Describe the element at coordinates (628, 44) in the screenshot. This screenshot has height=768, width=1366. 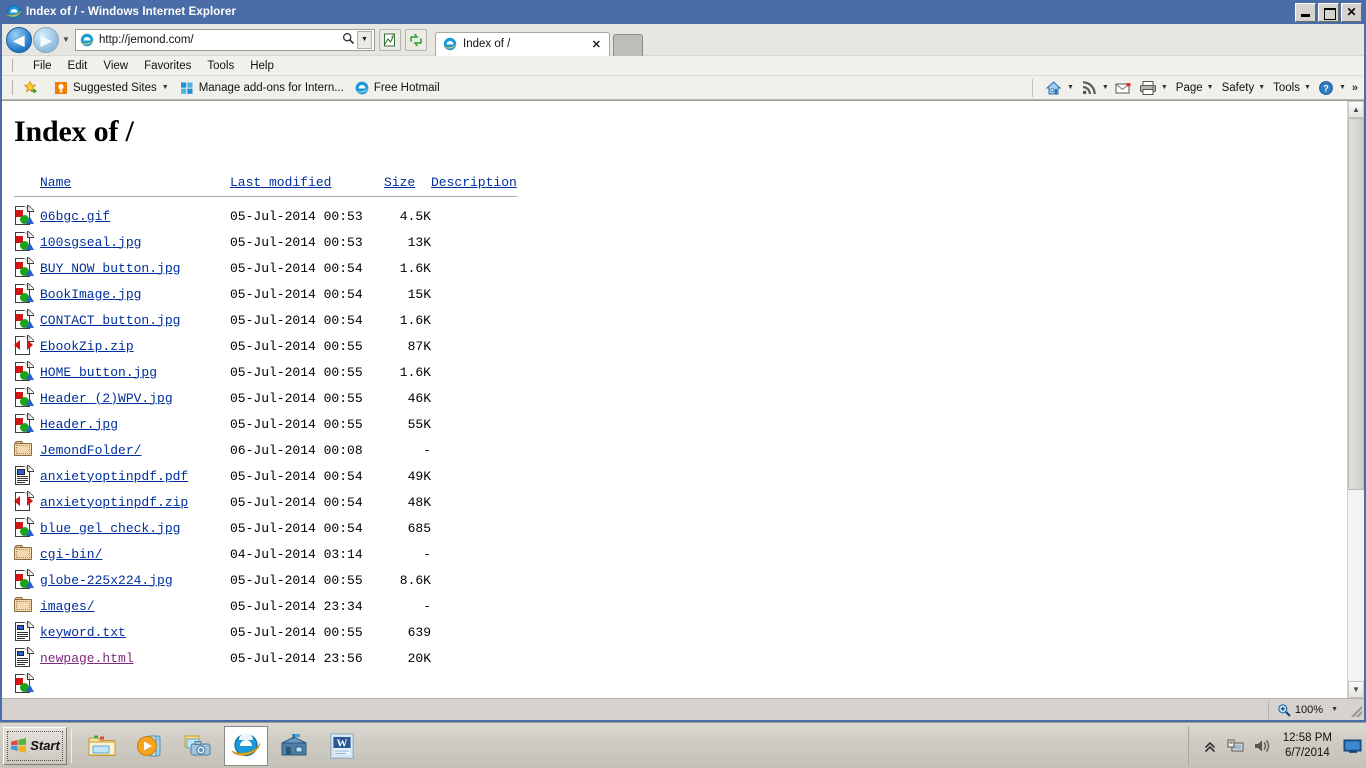
I see `new-tab-button` at that location.